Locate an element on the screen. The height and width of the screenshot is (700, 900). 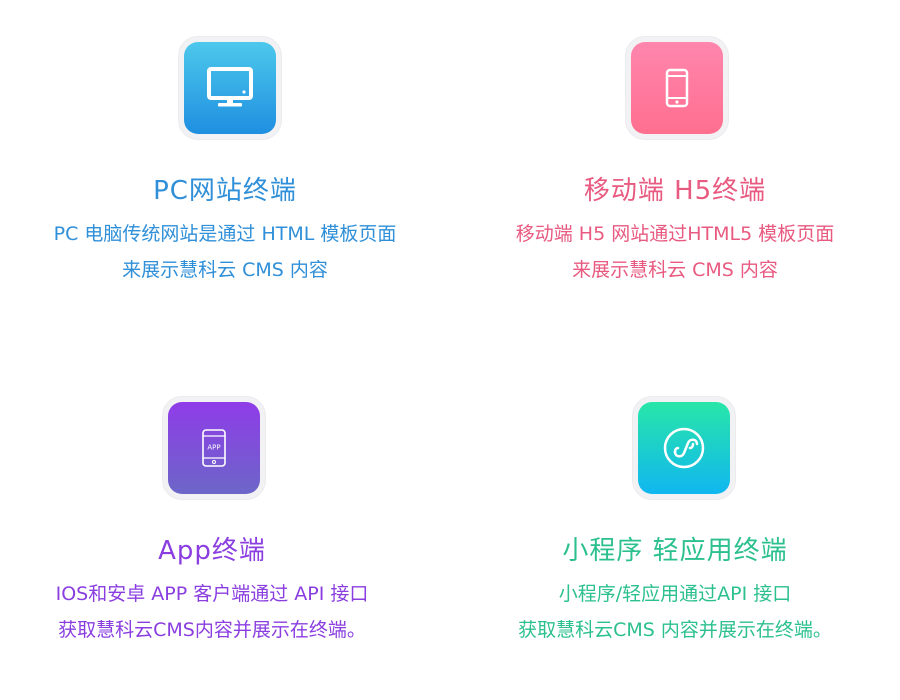
mini-program-icon is located at coordinates (684, 448).